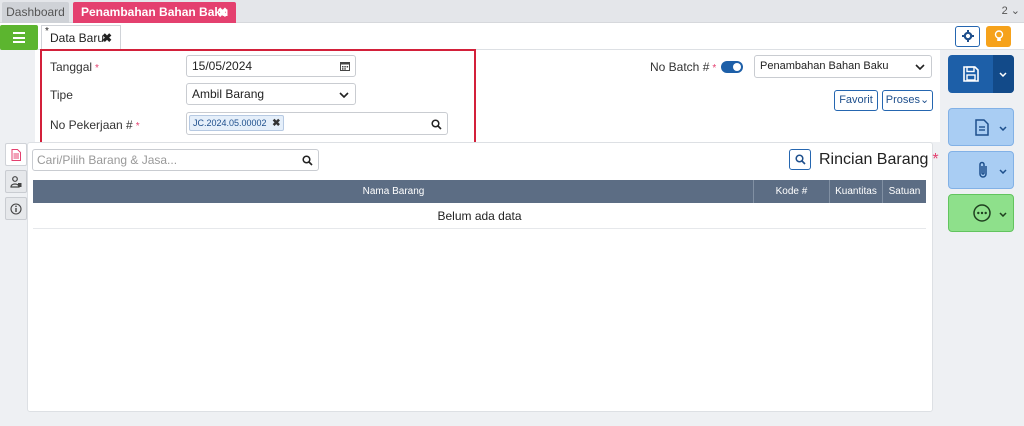 The width and height of the screenshot is (1024, 426). I want to click on document-button, so click(981, 127).